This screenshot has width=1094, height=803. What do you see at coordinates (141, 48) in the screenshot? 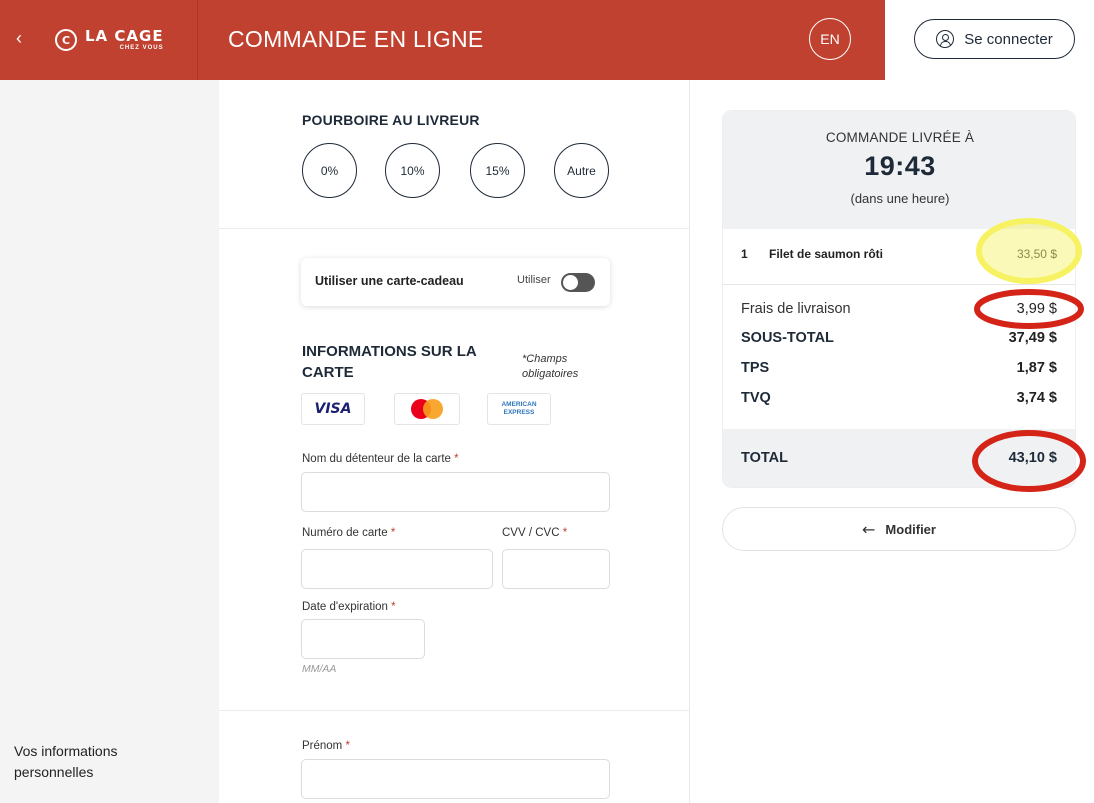
I see `logo-sub-text: CHEZ VOUS` at bounding box center [141, 48].